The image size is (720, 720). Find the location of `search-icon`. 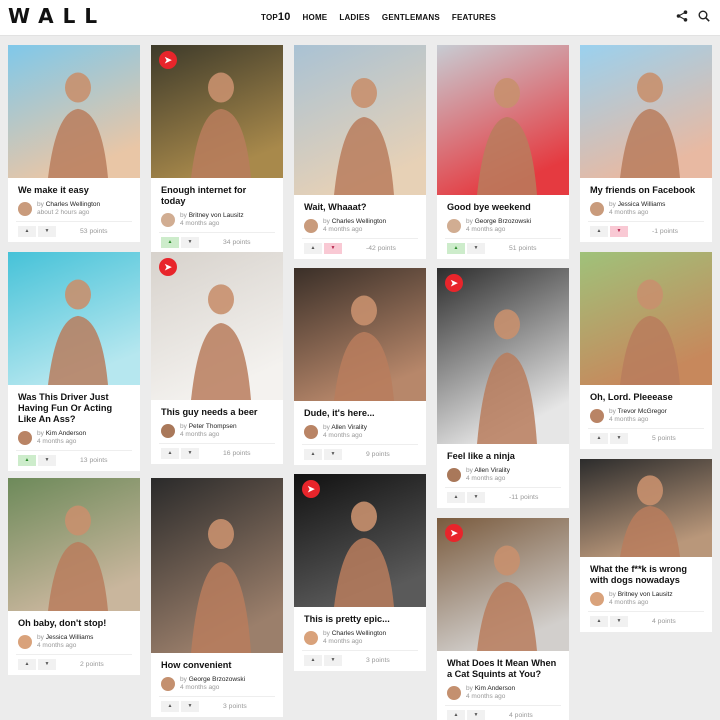

search-icon is located at coordinates (704, 16).